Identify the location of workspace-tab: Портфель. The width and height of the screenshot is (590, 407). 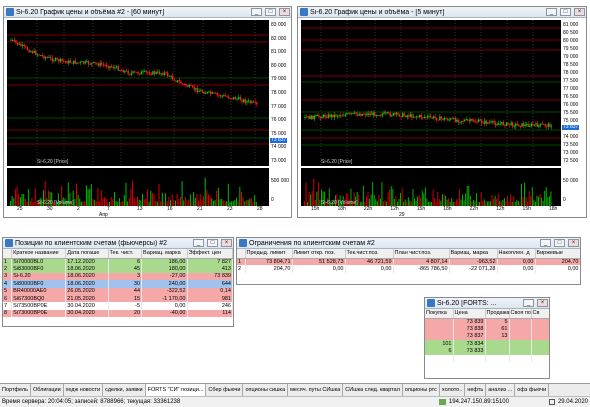
(15, 390).